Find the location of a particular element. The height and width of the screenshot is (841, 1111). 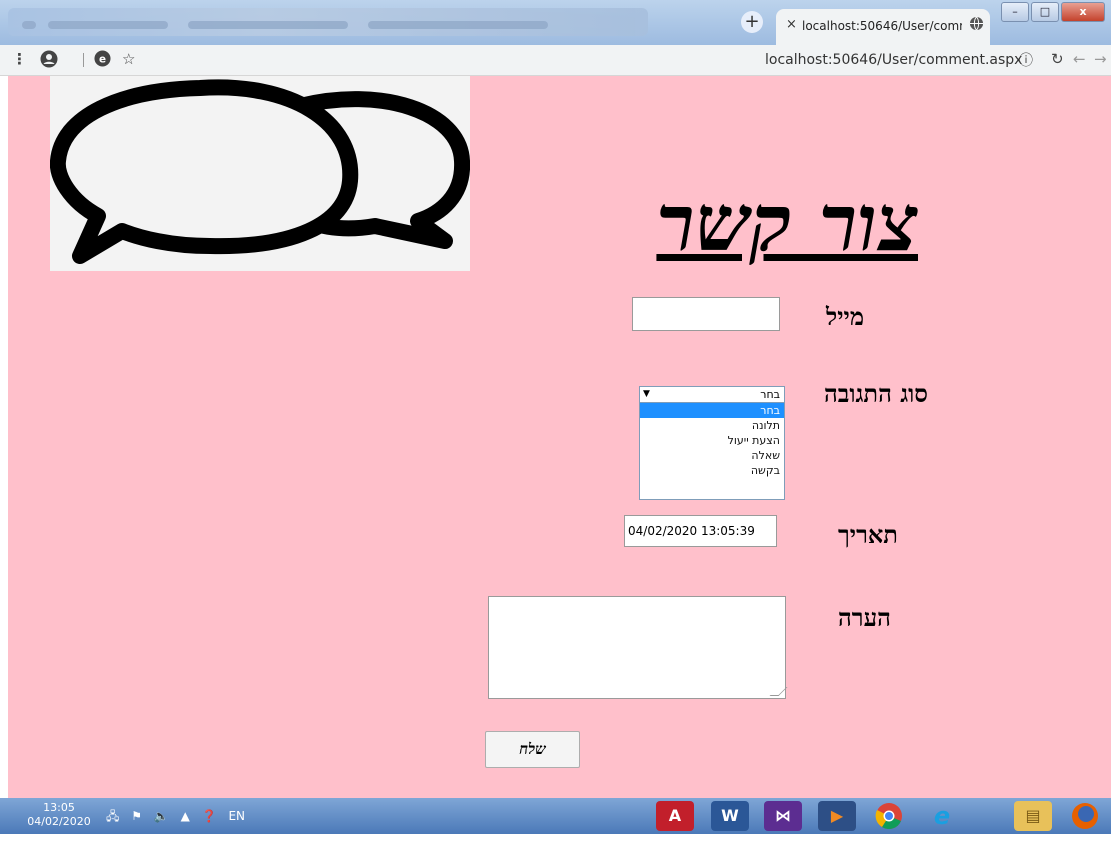

forward-icon: → is located at coordinates (1100, 59).